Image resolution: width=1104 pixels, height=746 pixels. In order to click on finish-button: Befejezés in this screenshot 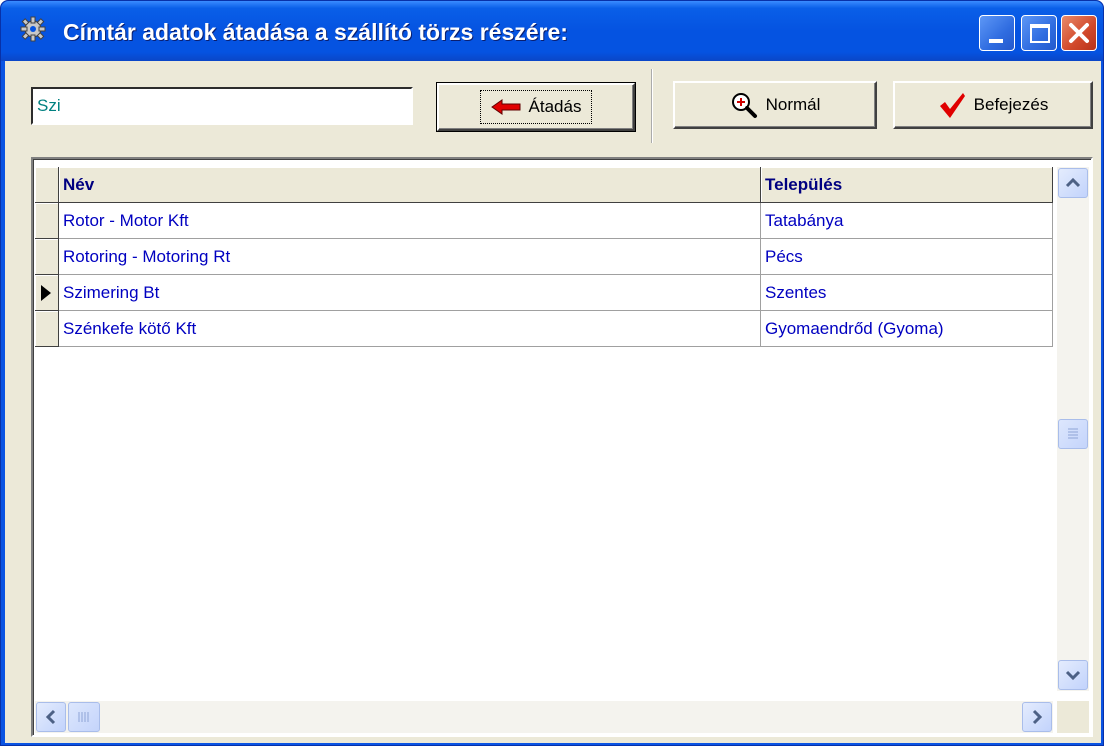, I will do `click(993, 105)`.